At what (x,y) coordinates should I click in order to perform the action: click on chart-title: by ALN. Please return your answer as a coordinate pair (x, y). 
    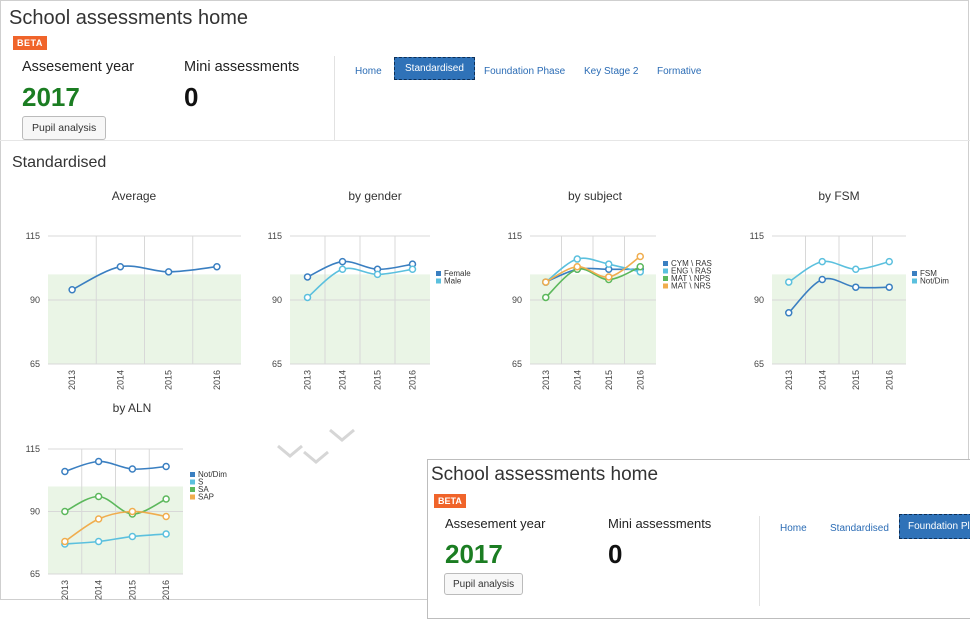
    Looking at the image, I should click on (132, 408).